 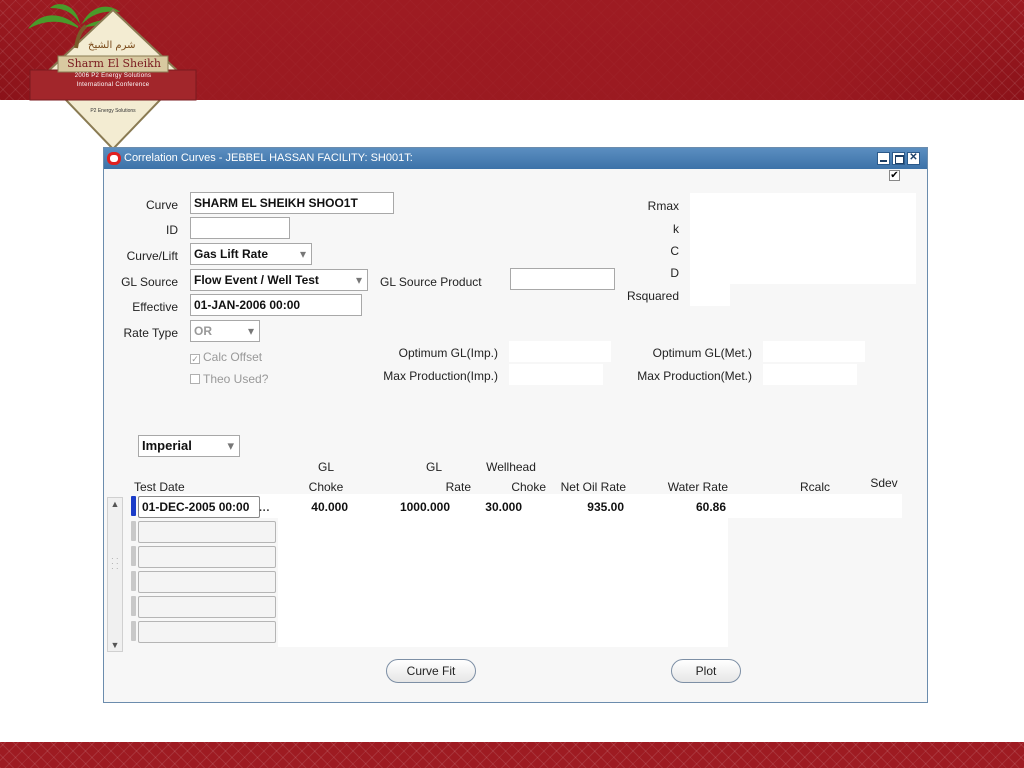 What do you see at coordinates (112, 45) in the screenshot?
I see `logo-arabic: شرم الشيخ` at bounding box center [112, 45].